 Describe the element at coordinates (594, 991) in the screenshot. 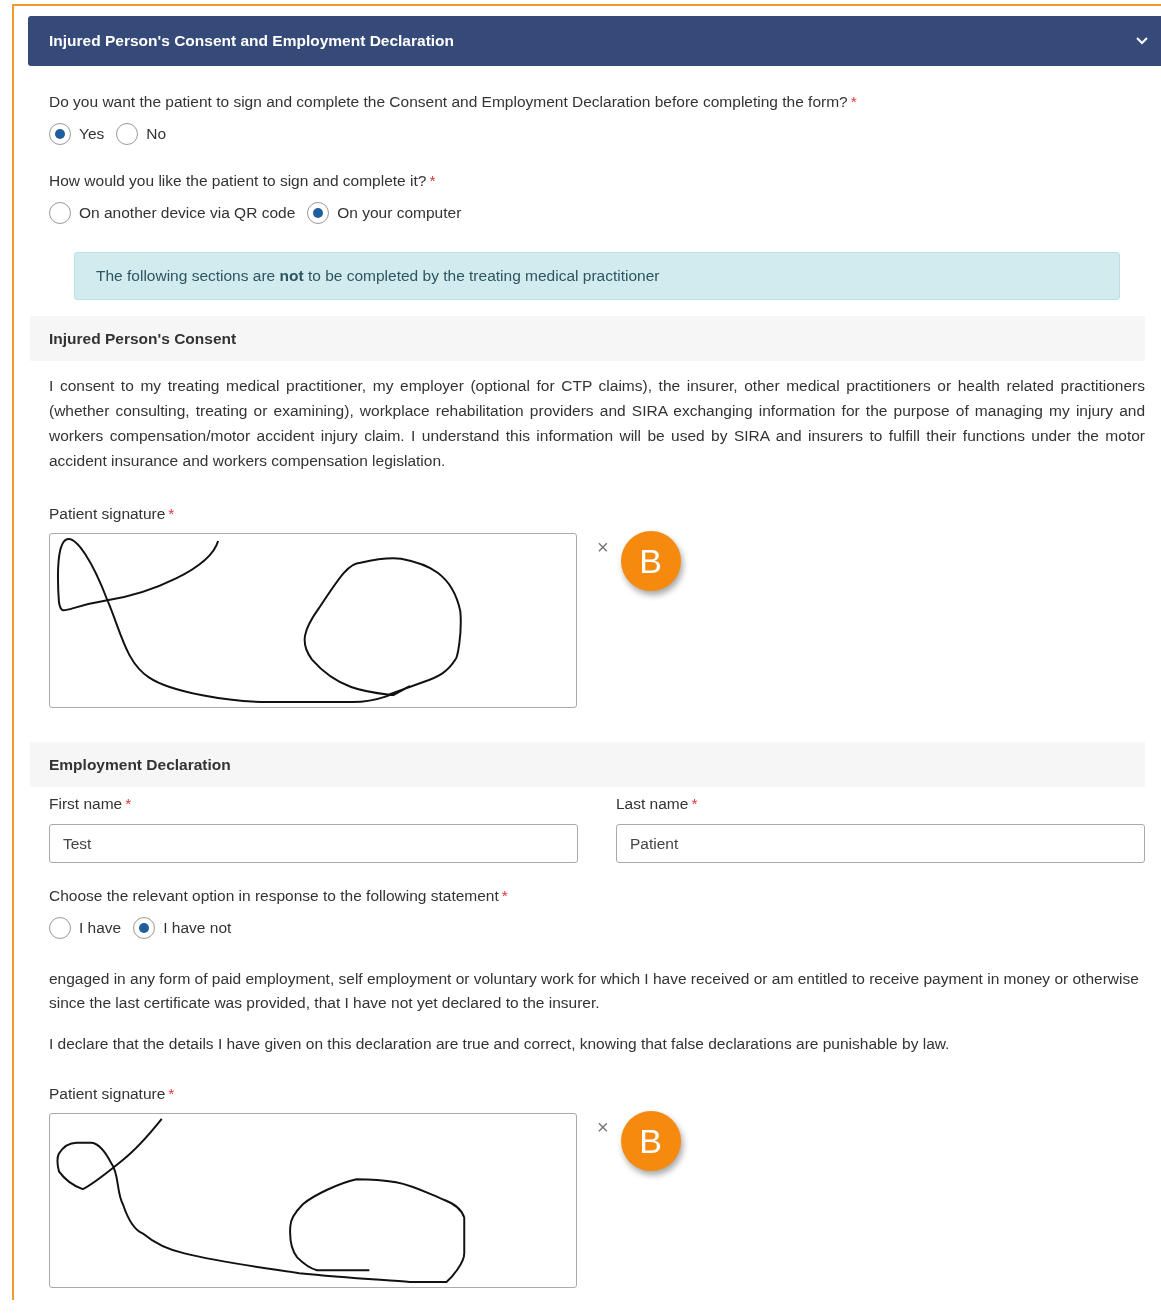

I see `statement-text: engaged in any form of paid employment, self employment or voluntary work for which I have received or am entitled to receive payment in money or otherwise since the last certificate was provided, that I have not yet declared to the insurer.` at that location.